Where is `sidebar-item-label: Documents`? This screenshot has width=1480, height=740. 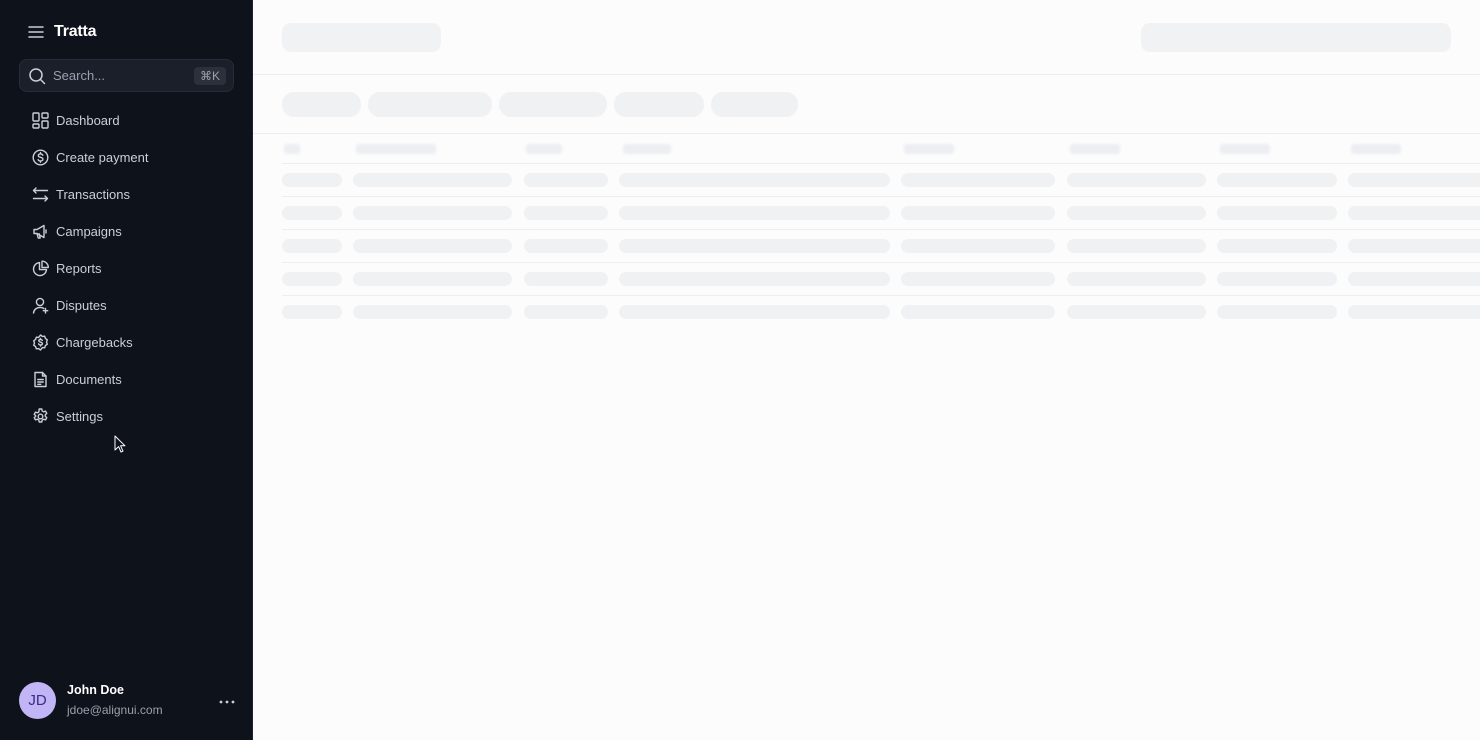
sidebar-item-label: Documents is located at coordinates (89, 379).